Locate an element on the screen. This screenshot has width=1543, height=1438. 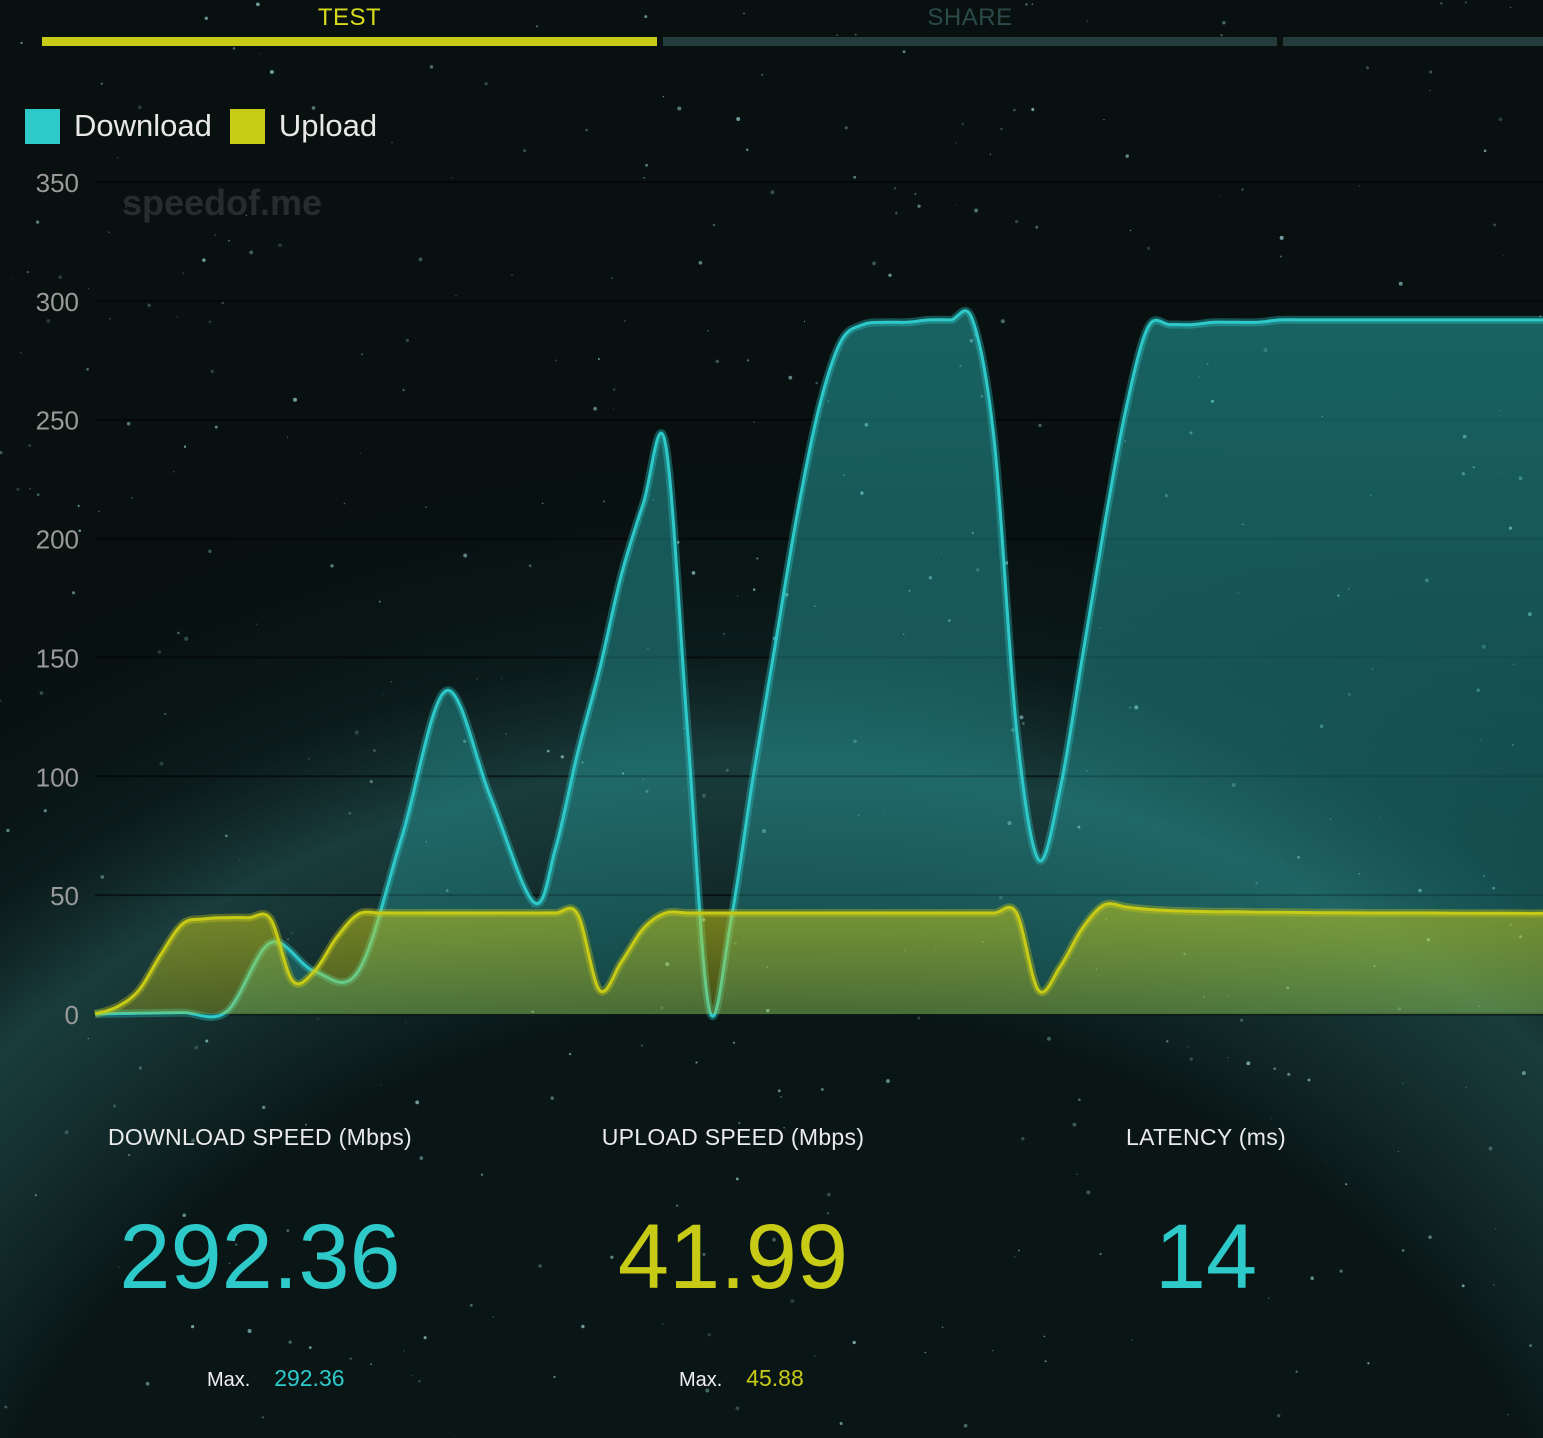
tab-third is located at coordinates (1413, 24).